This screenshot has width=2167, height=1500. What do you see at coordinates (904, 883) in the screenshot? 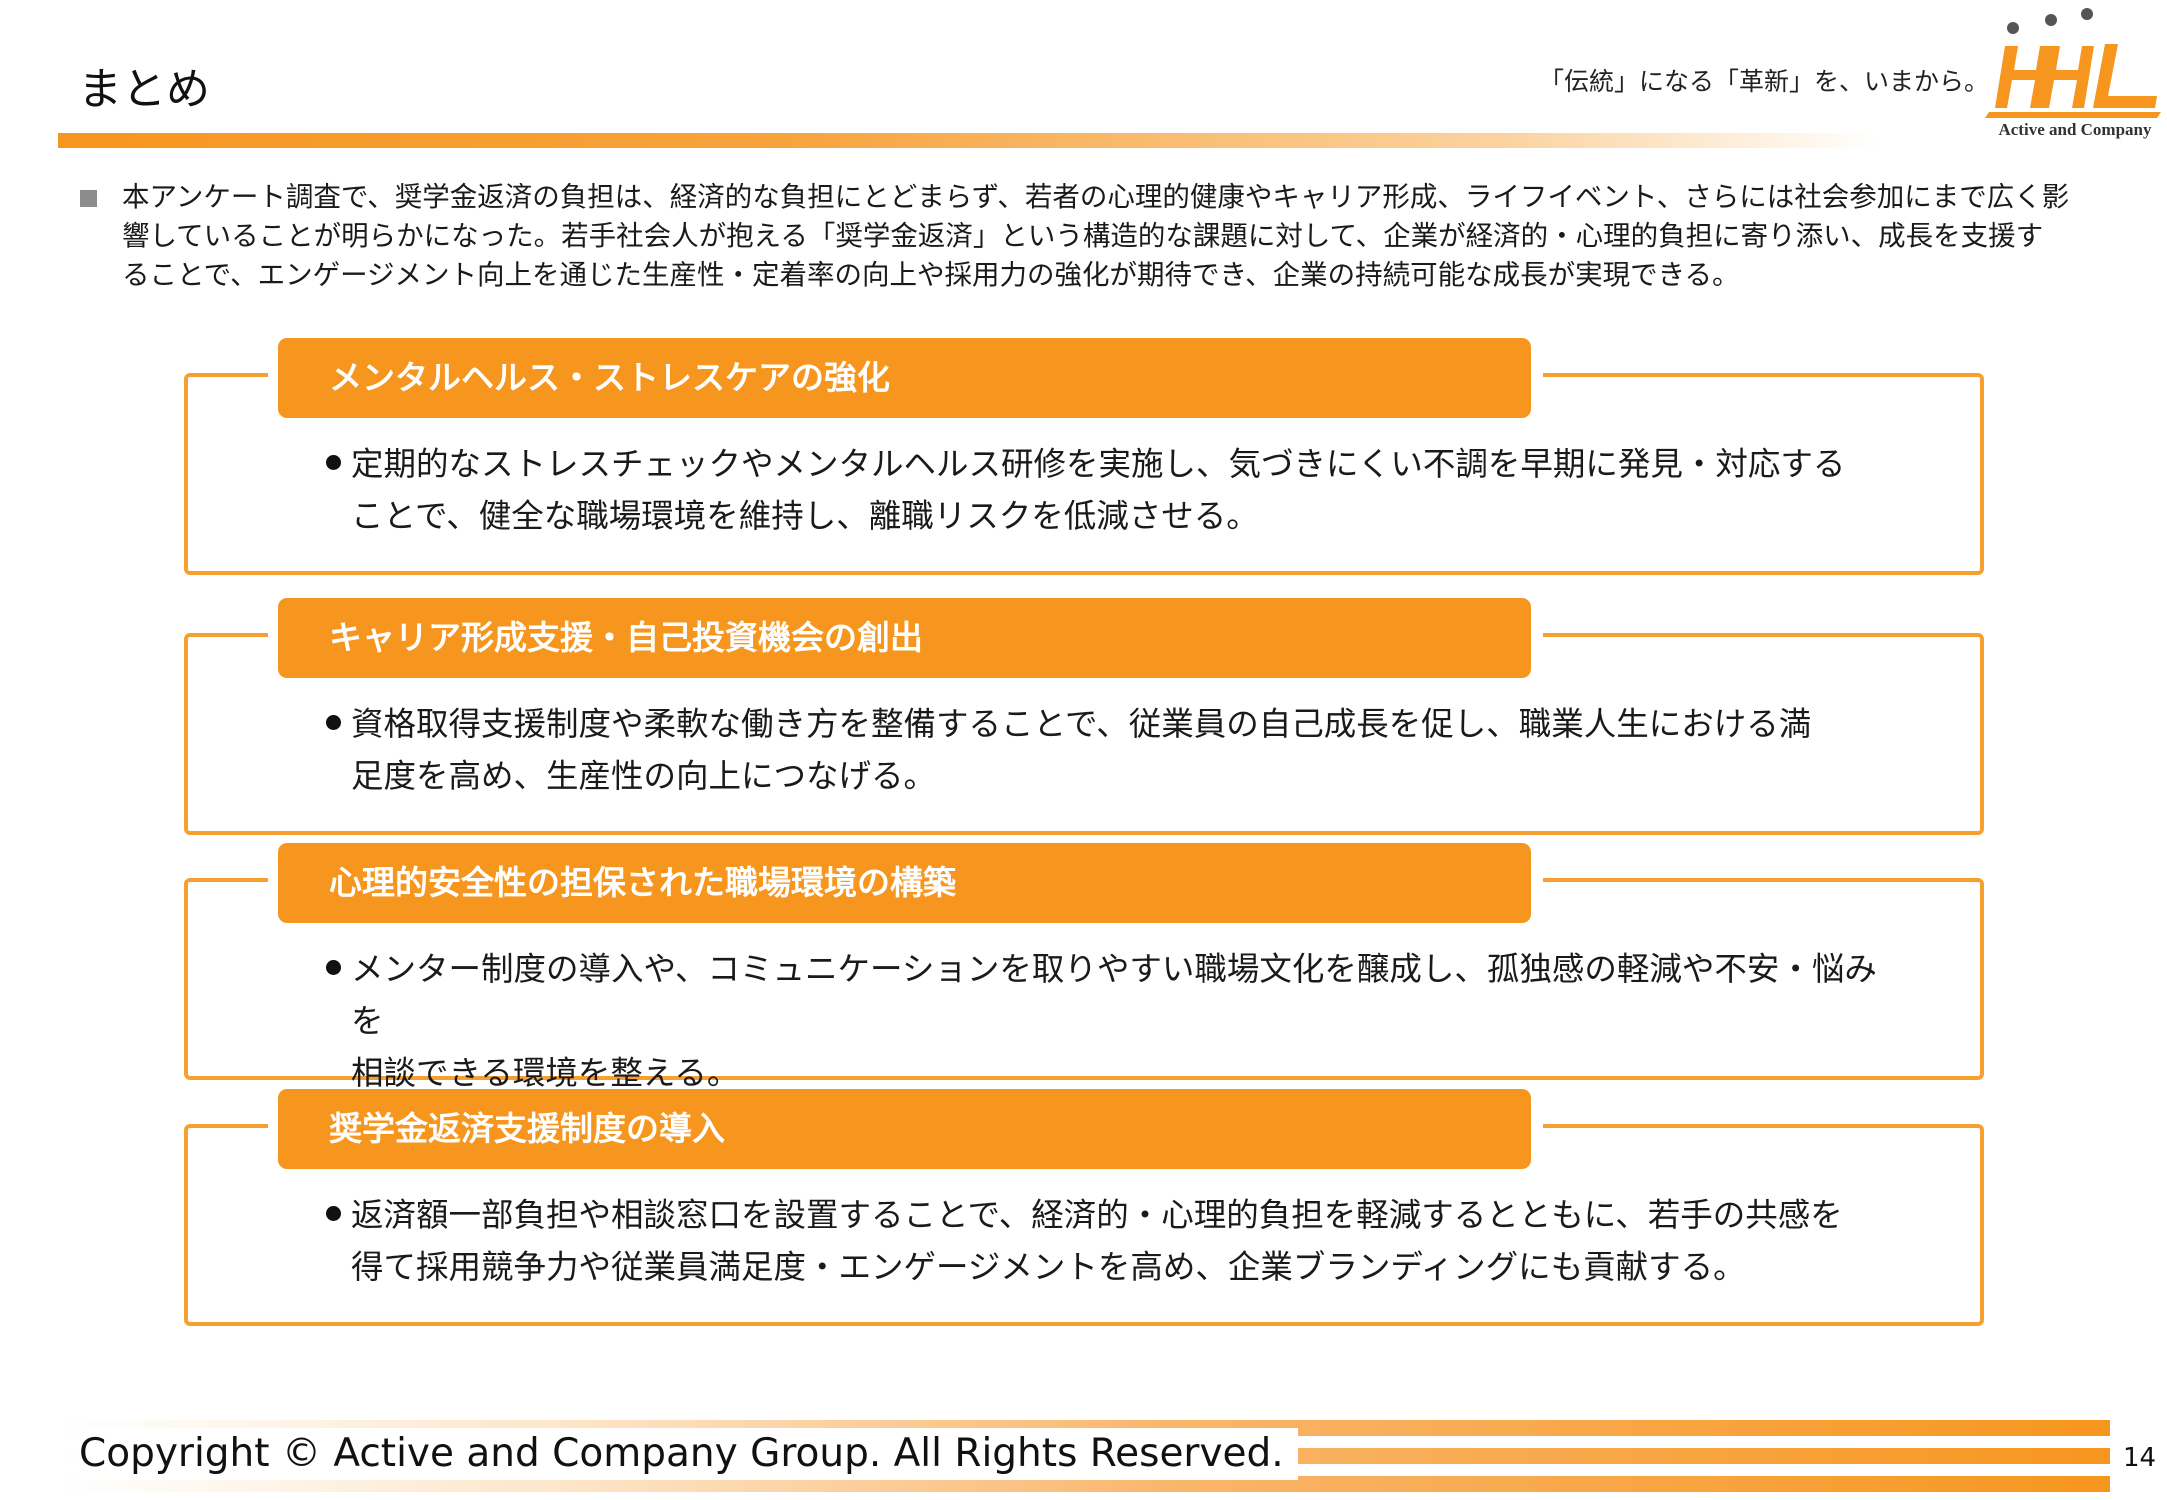
I see `section-heading-psych-safety: 心理的安全性の担保された職場環境の構築` at bounding box center [904, 883].